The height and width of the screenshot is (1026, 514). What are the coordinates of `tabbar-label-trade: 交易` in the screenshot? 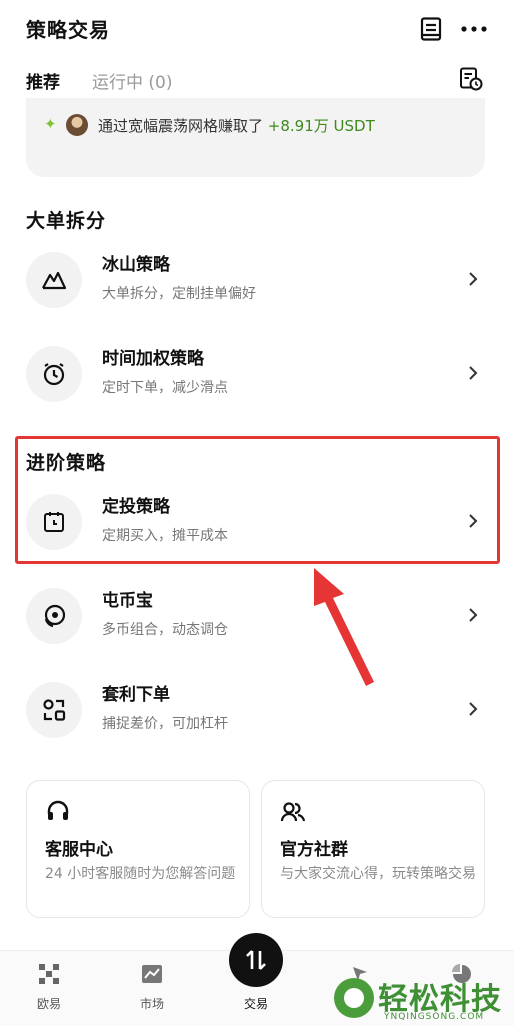 It's located at (256, 1003).